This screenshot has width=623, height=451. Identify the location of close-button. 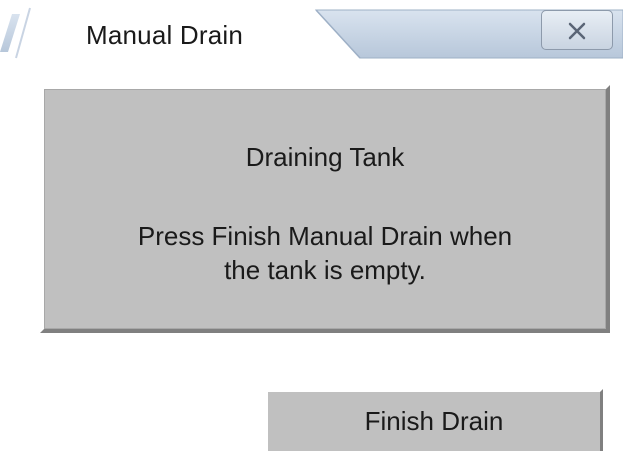
(577, 30).